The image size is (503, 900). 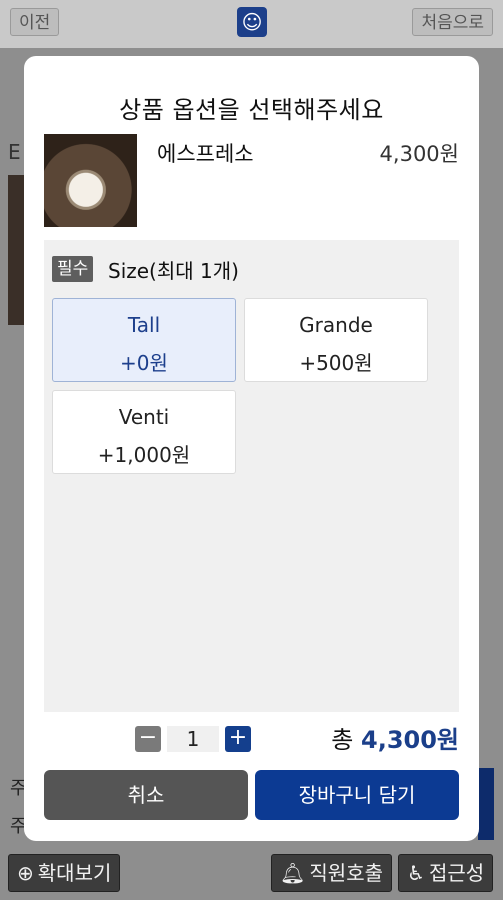 What do you see at coordinates (144, 325) in the screenshot?
I see `option-name: Tall` at bounding box center [144, 325].